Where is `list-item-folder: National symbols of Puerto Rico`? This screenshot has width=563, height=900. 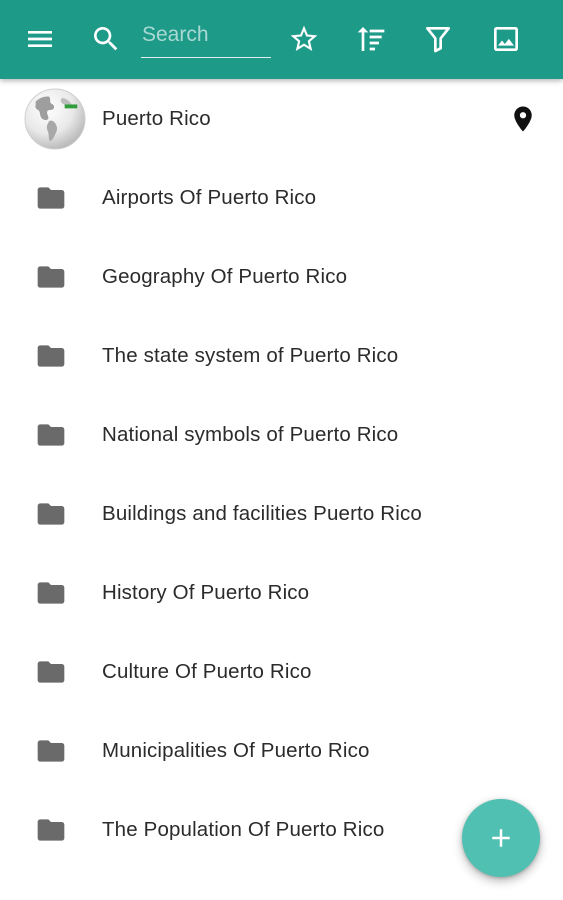 list-item-folder: National symbols of Puerto Rico is located at coordinates (281, 434).